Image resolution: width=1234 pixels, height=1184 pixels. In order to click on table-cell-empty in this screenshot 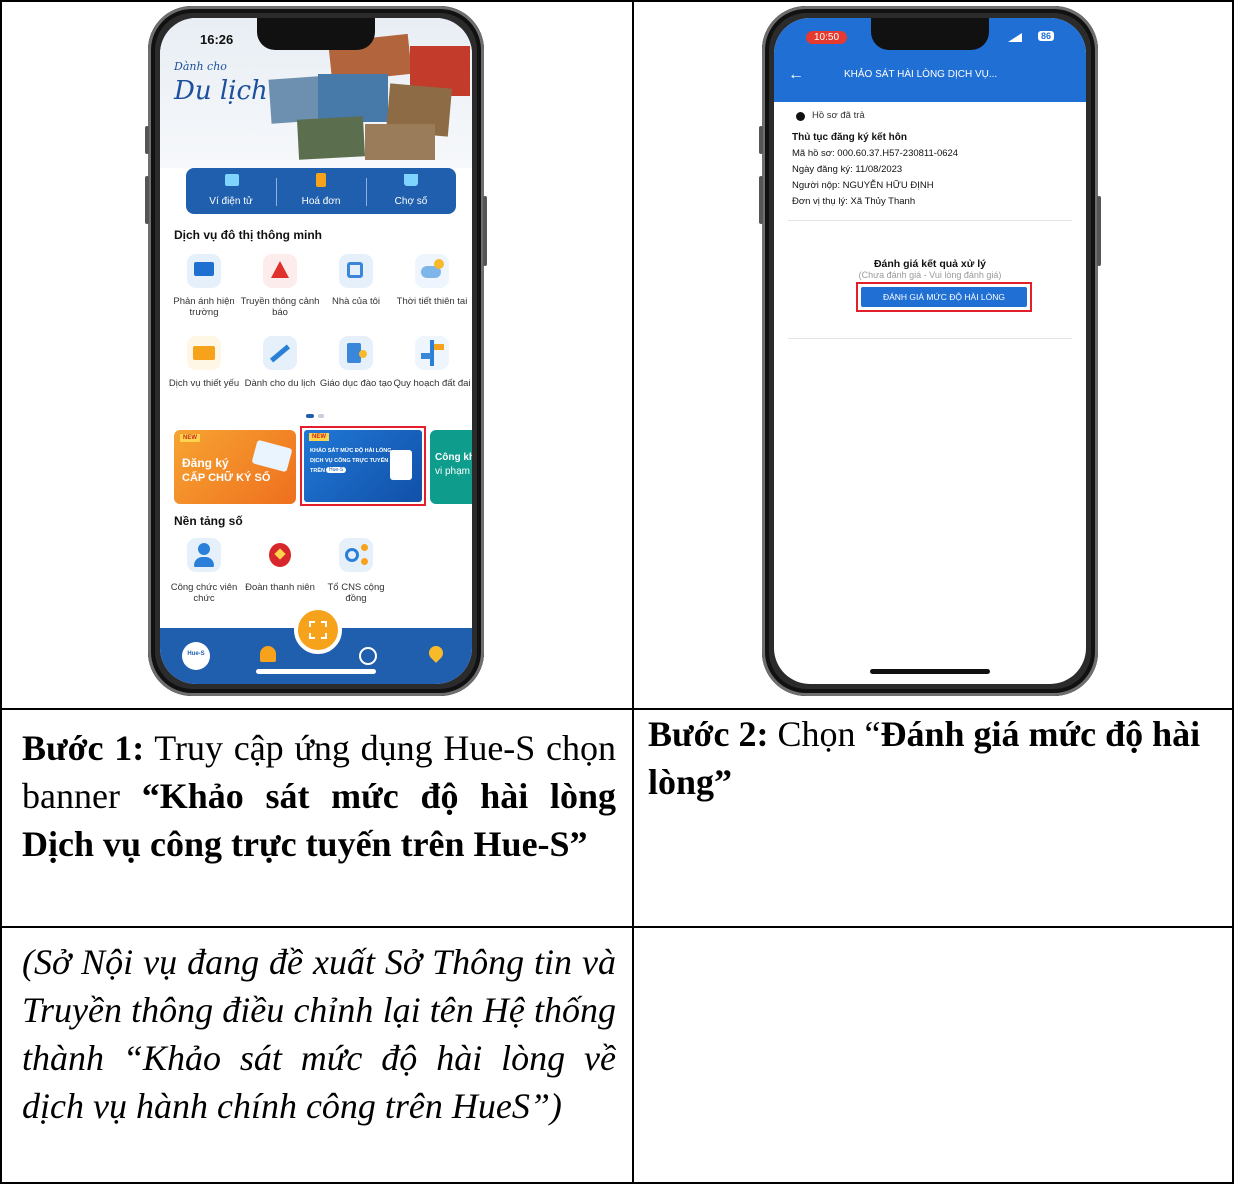, I will do `click(933, 1055)`.